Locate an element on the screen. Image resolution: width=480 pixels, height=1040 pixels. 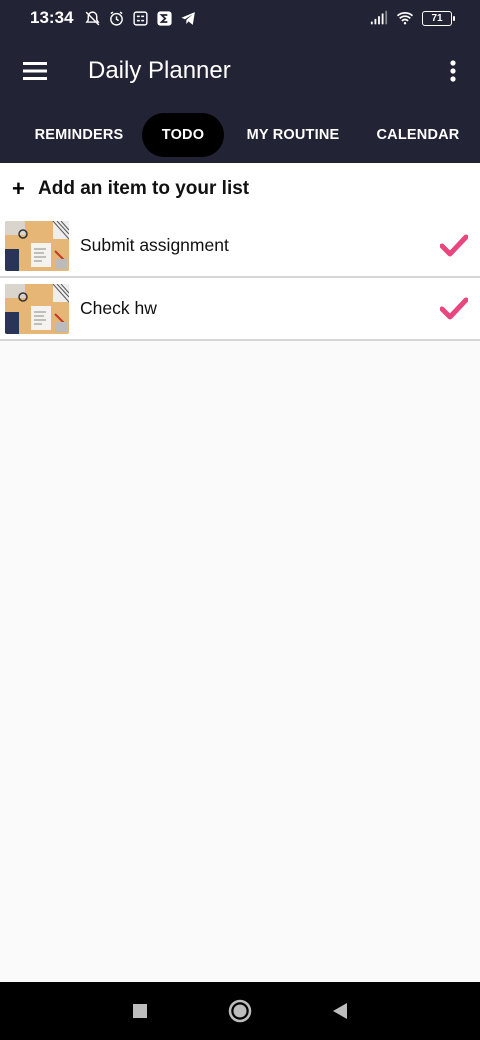
status-right-icons: 71 is located at coordinates (412, 18).